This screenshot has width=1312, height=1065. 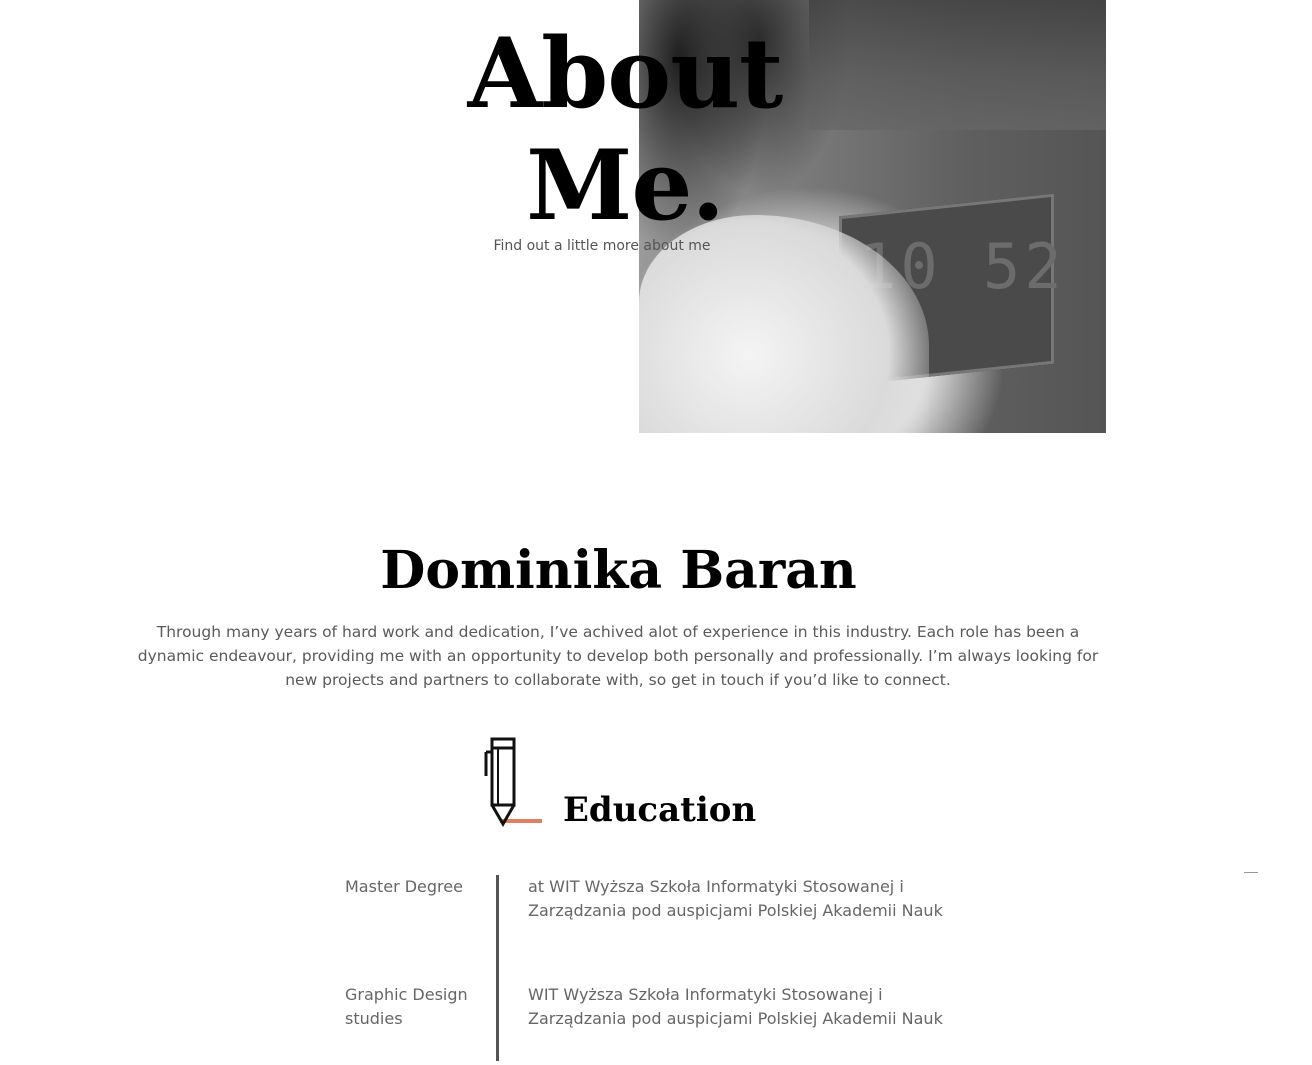 I want to click on pencil-icon, so click(x=513, y=782).